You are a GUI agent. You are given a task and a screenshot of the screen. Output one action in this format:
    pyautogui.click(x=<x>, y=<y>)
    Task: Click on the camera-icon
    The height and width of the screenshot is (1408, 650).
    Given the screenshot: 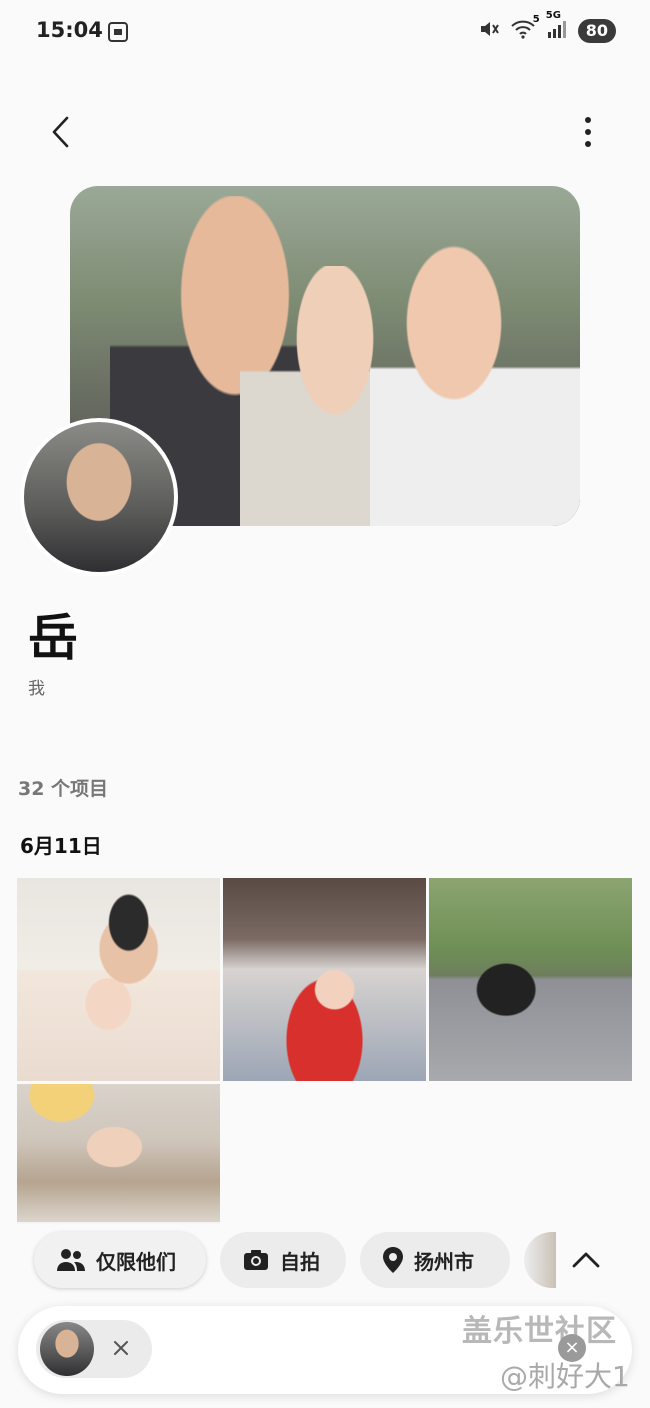 What is the action you would take?
    pyautogui.click(x=256, y=1260)
    